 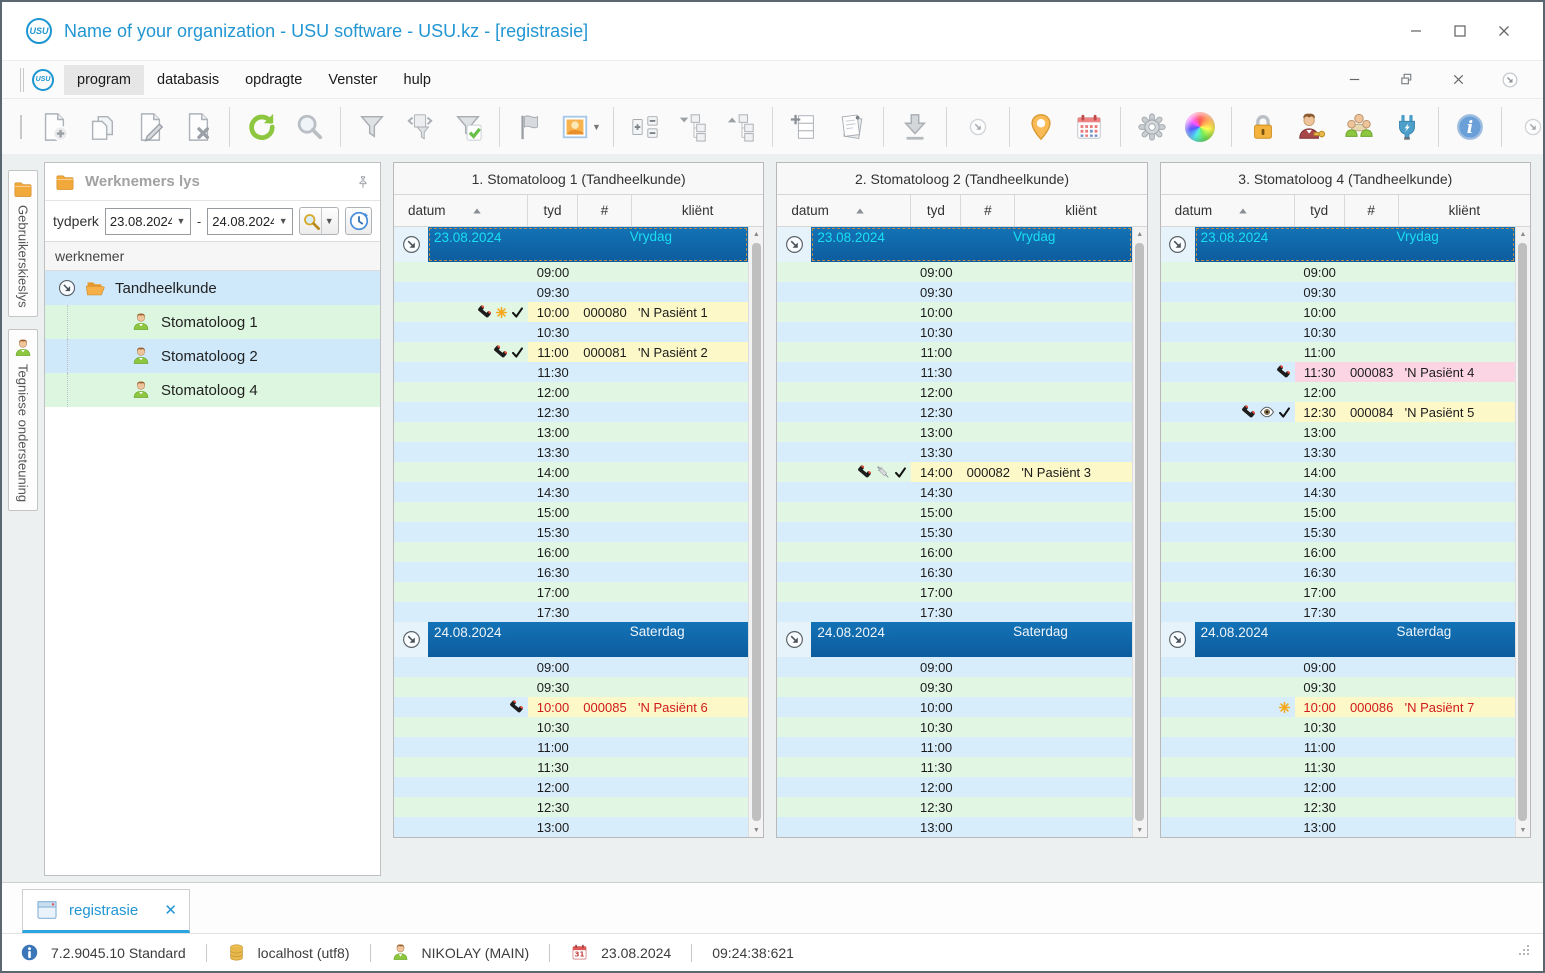 I want to click on search-button, so click(x=309, y=127).